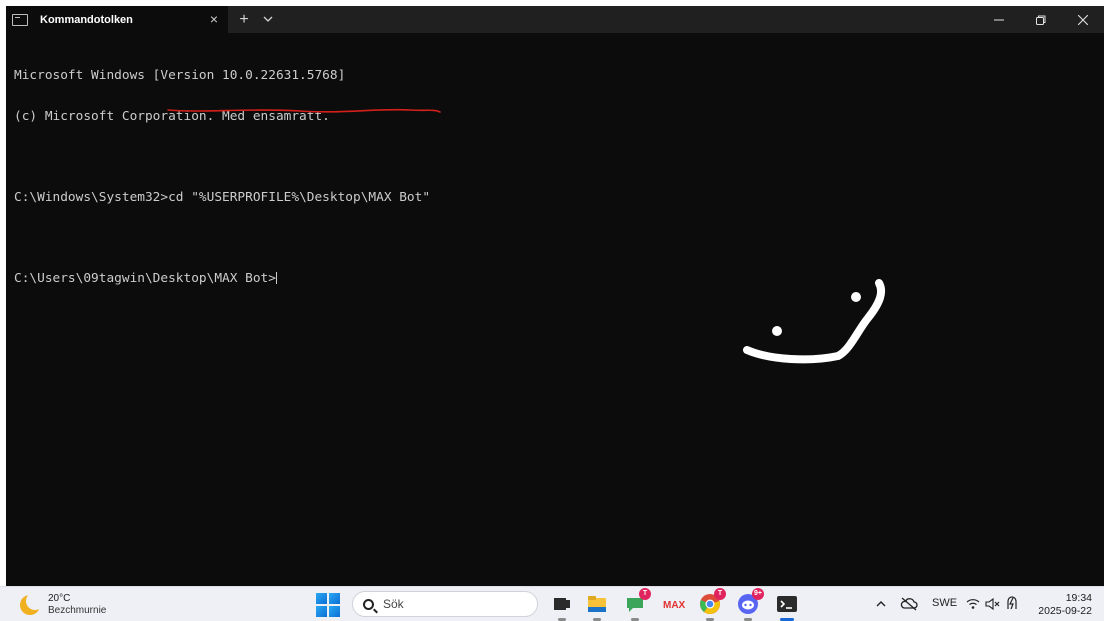  Describe the element at coordinates (32, 603) in the screenshot. I see `moon-icon` at that location.